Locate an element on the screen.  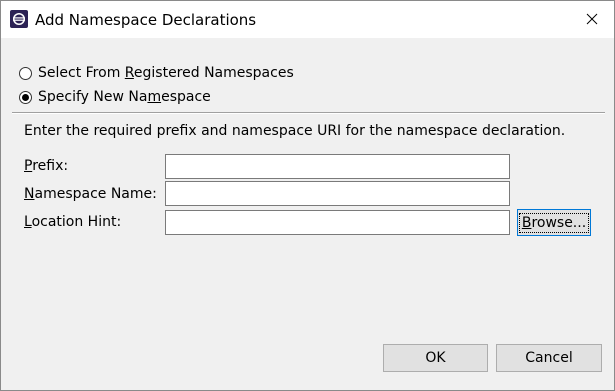
prefix-label: Prefix: is located at coordinates (46, 166).